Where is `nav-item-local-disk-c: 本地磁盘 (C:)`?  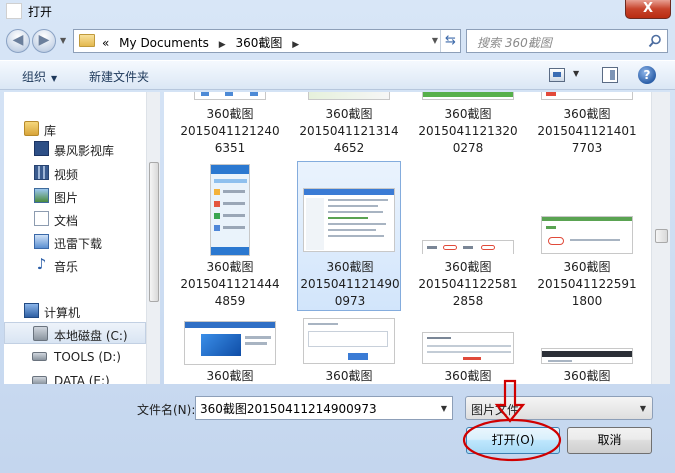 nav-item-local-disk-c: 本地磁盘 (C:) is located at coordinates (75, 333).